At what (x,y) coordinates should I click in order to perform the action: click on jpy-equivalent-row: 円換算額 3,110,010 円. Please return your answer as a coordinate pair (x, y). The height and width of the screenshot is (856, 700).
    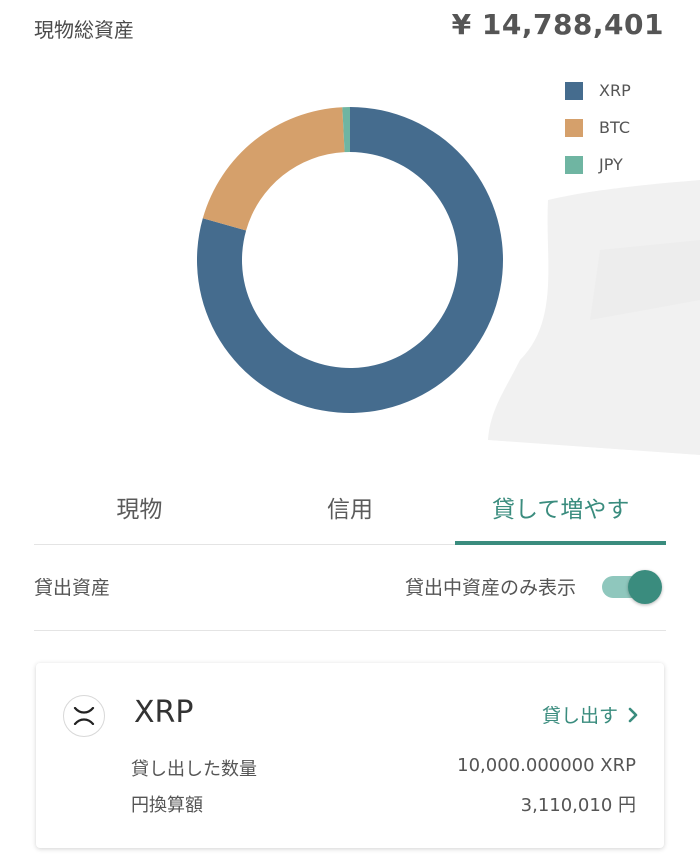
    Looking at the image, I should click on (383, 804).